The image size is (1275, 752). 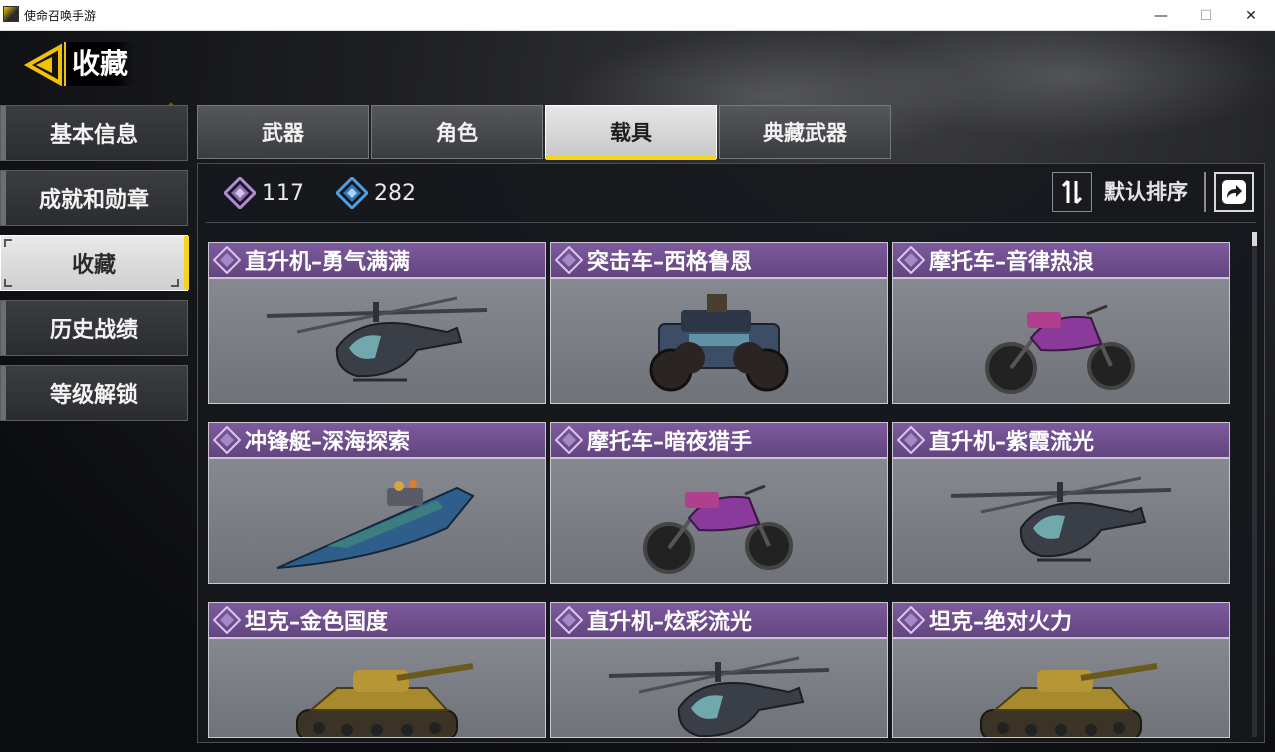 What do you see at coordinates (1001, 622) in the screenshot?
I see `vehicle-name: 坦克–绝对火力` at bounding box center [1001, 622].